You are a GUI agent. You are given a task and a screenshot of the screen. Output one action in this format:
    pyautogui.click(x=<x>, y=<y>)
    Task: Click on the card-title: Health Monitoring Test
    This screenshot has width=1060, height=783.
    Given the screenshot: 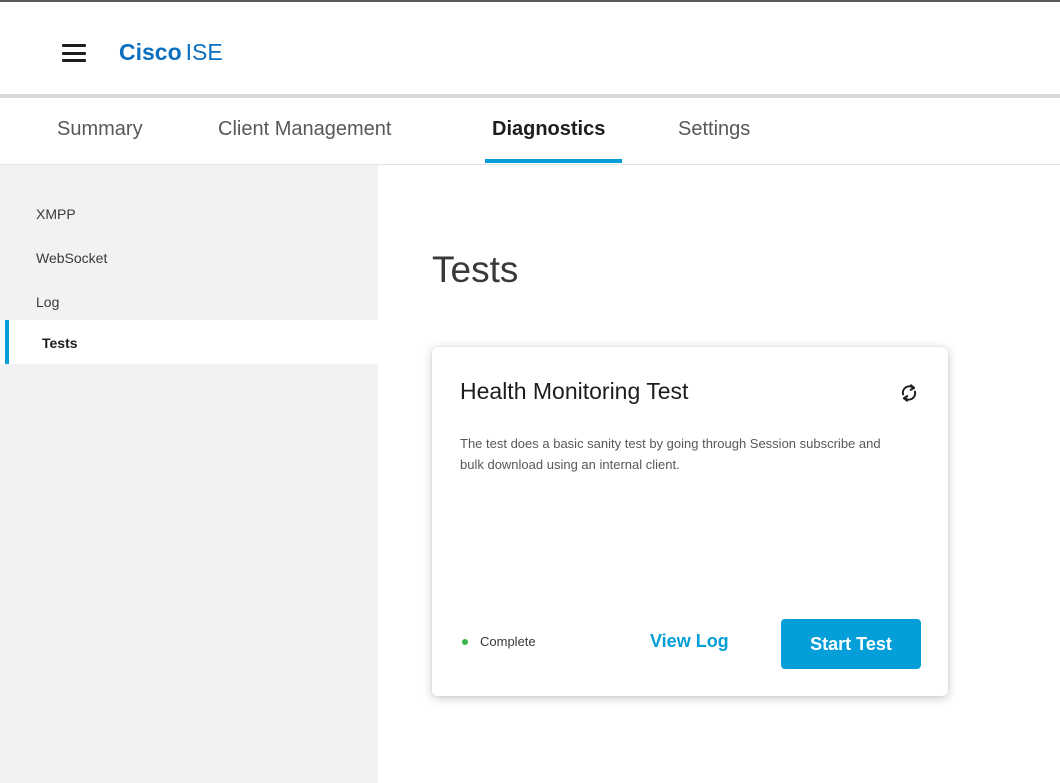 What is the action you would take?
    pyautogui.click(x=574, y=391)
    